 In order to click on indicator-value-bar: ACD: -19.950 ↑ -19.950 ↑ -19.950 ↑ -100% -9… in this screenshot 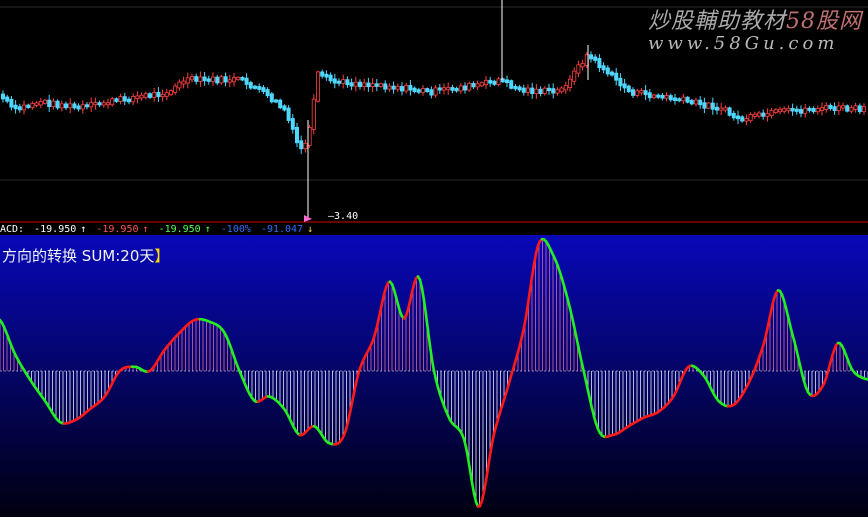, I will do `click(434, 229)`.